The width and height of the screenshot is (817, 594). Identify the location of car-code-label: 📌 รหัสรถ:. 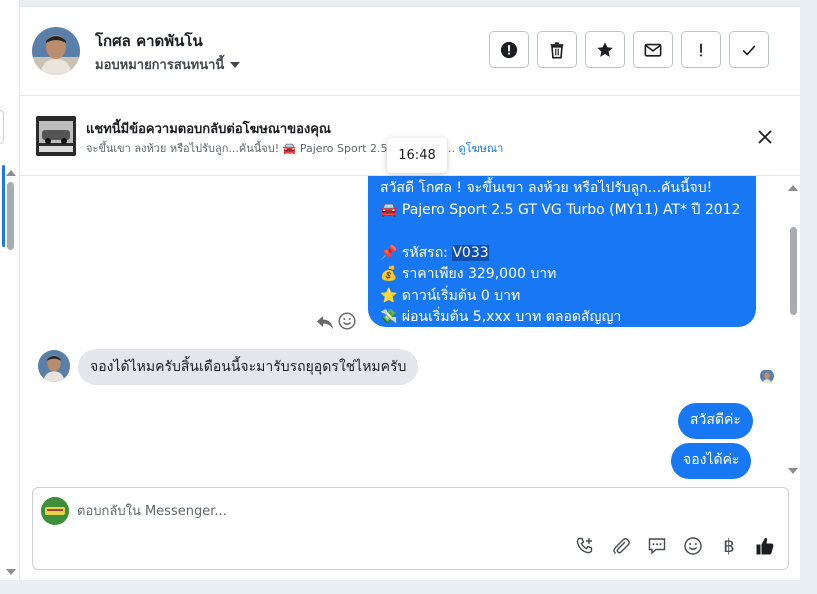
(416, 252).